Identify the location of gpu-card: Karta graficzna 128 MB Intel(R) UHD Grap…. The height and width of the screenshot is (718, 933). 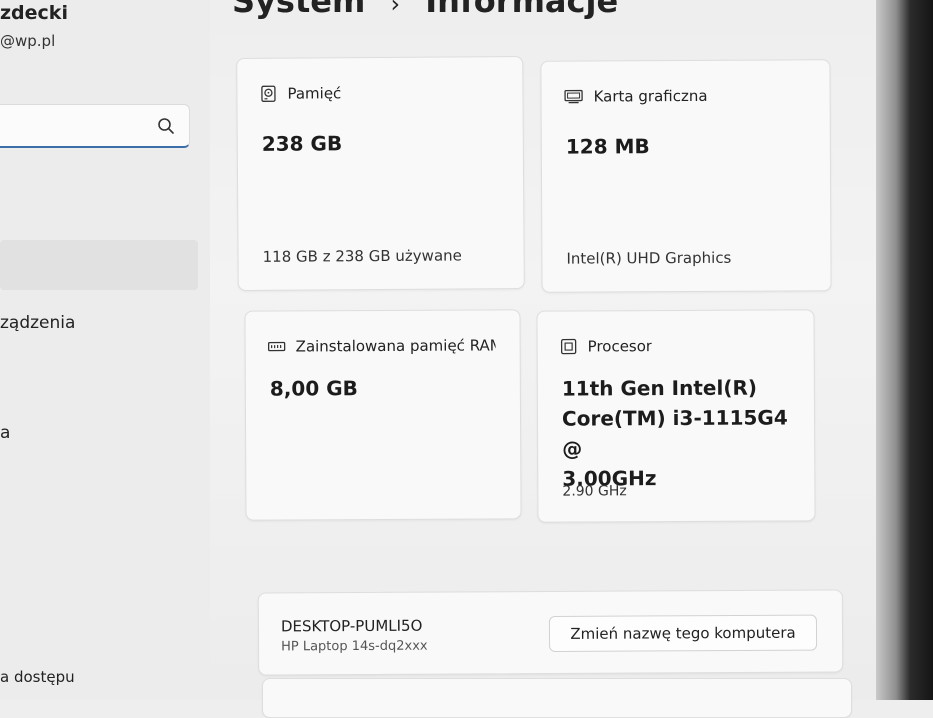
(685, 176).